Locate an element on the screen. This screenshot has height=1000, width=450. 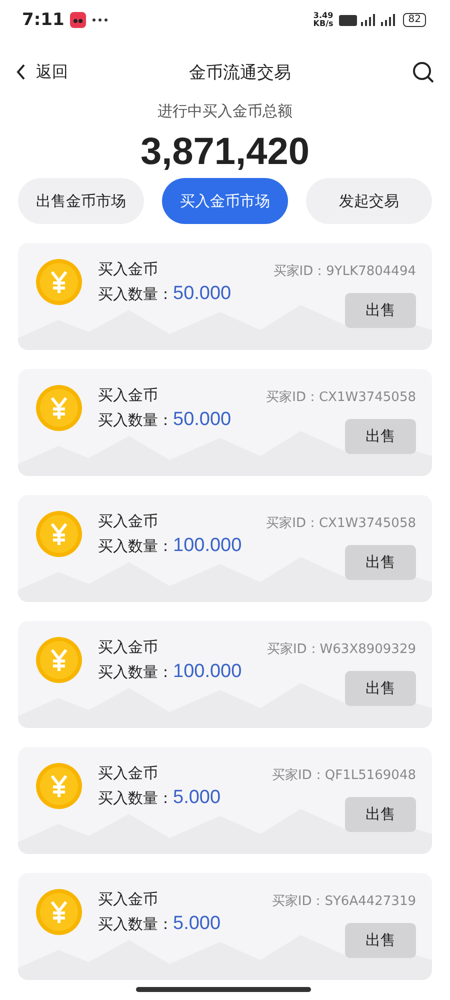
buyer-id: 买家ID：QF1L5169048 is located at coordinates (344, 775).